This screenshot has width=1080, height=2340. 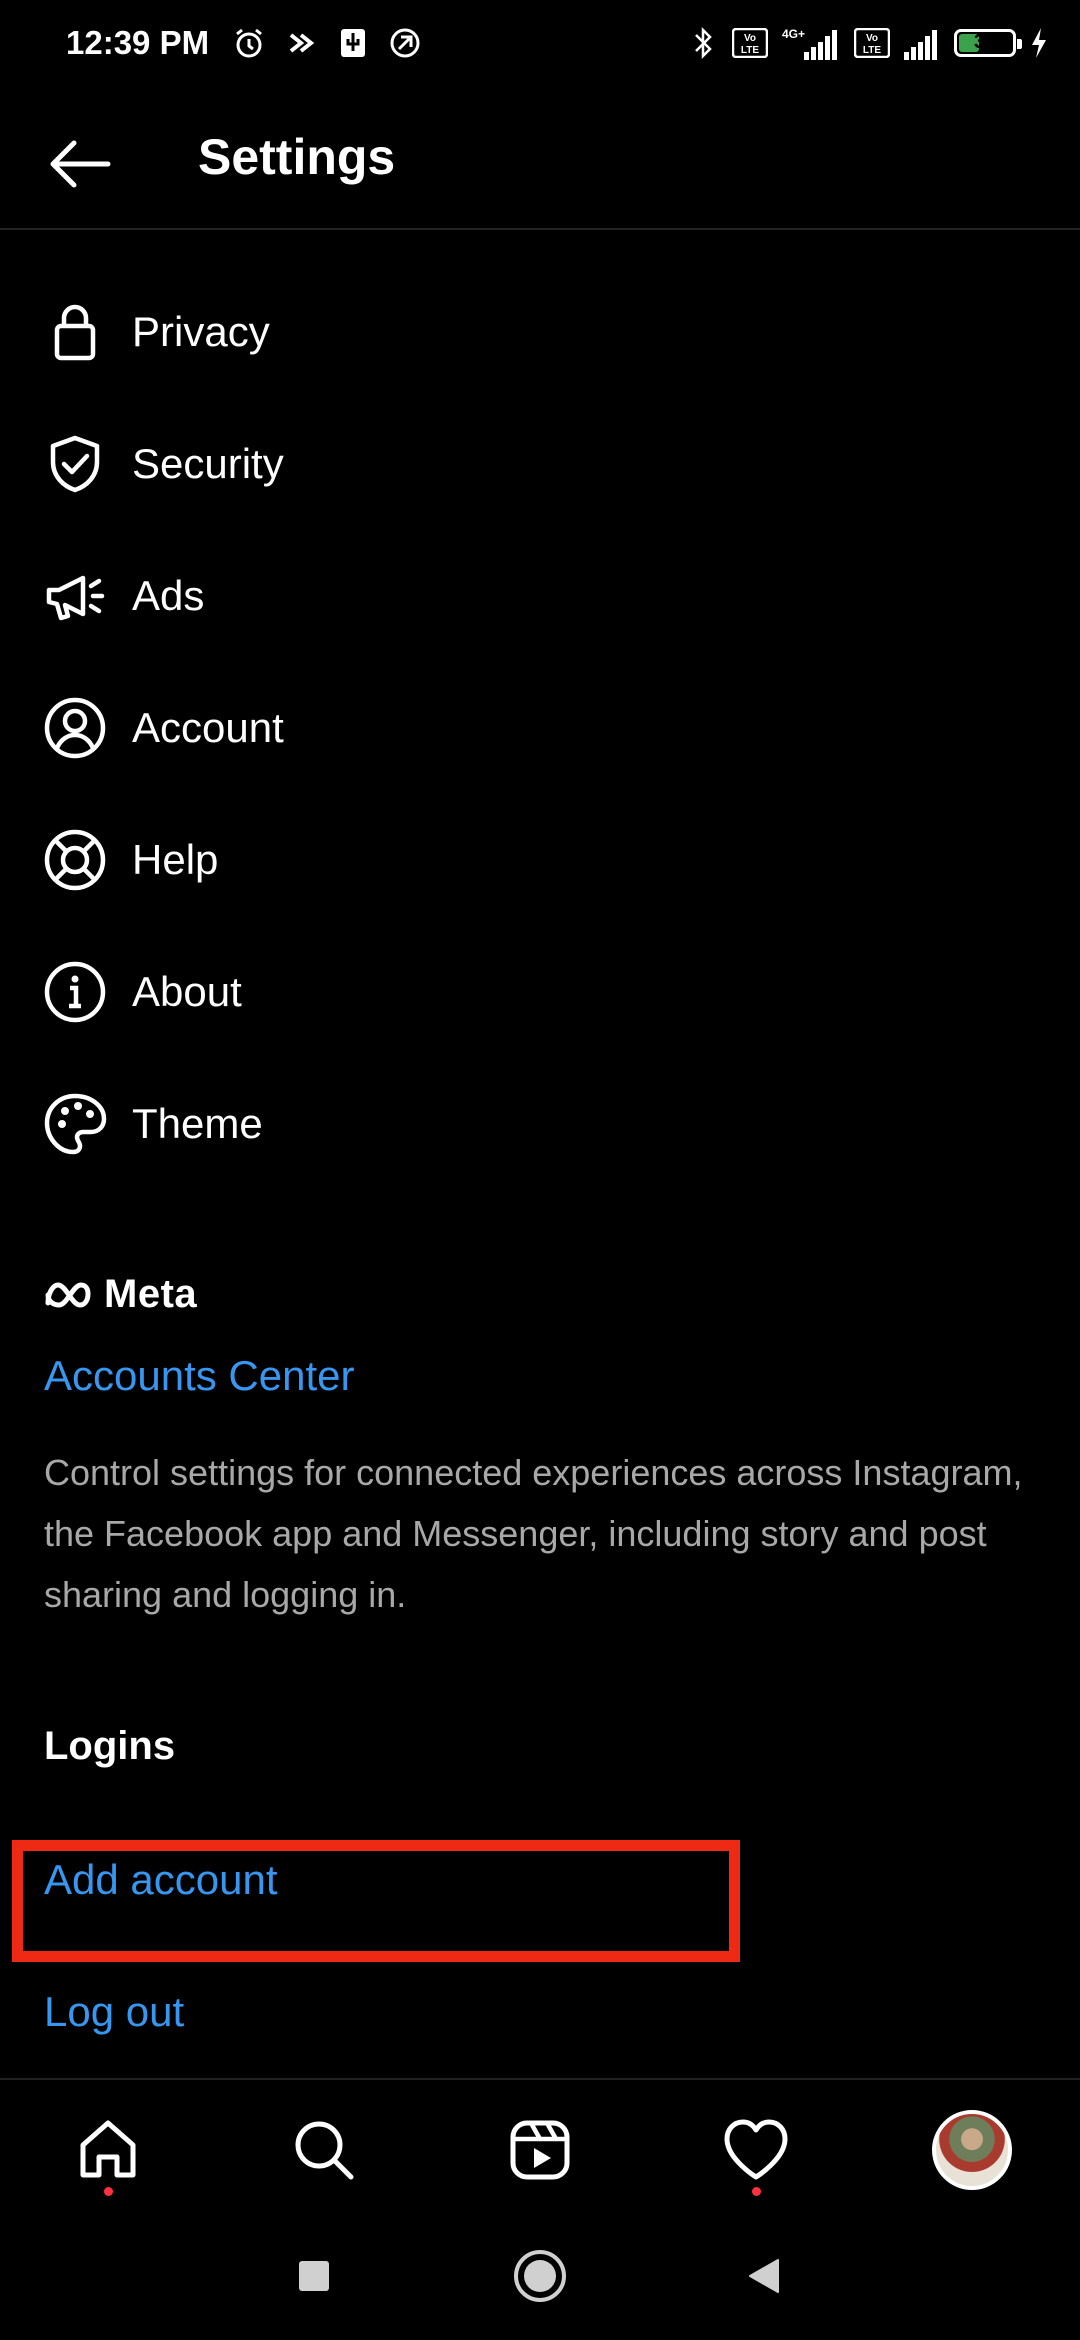 What do you see at coordinates (108, 2191) in the screenshot?
I see `home-notification-dot` at bounding box center [108, 2191].